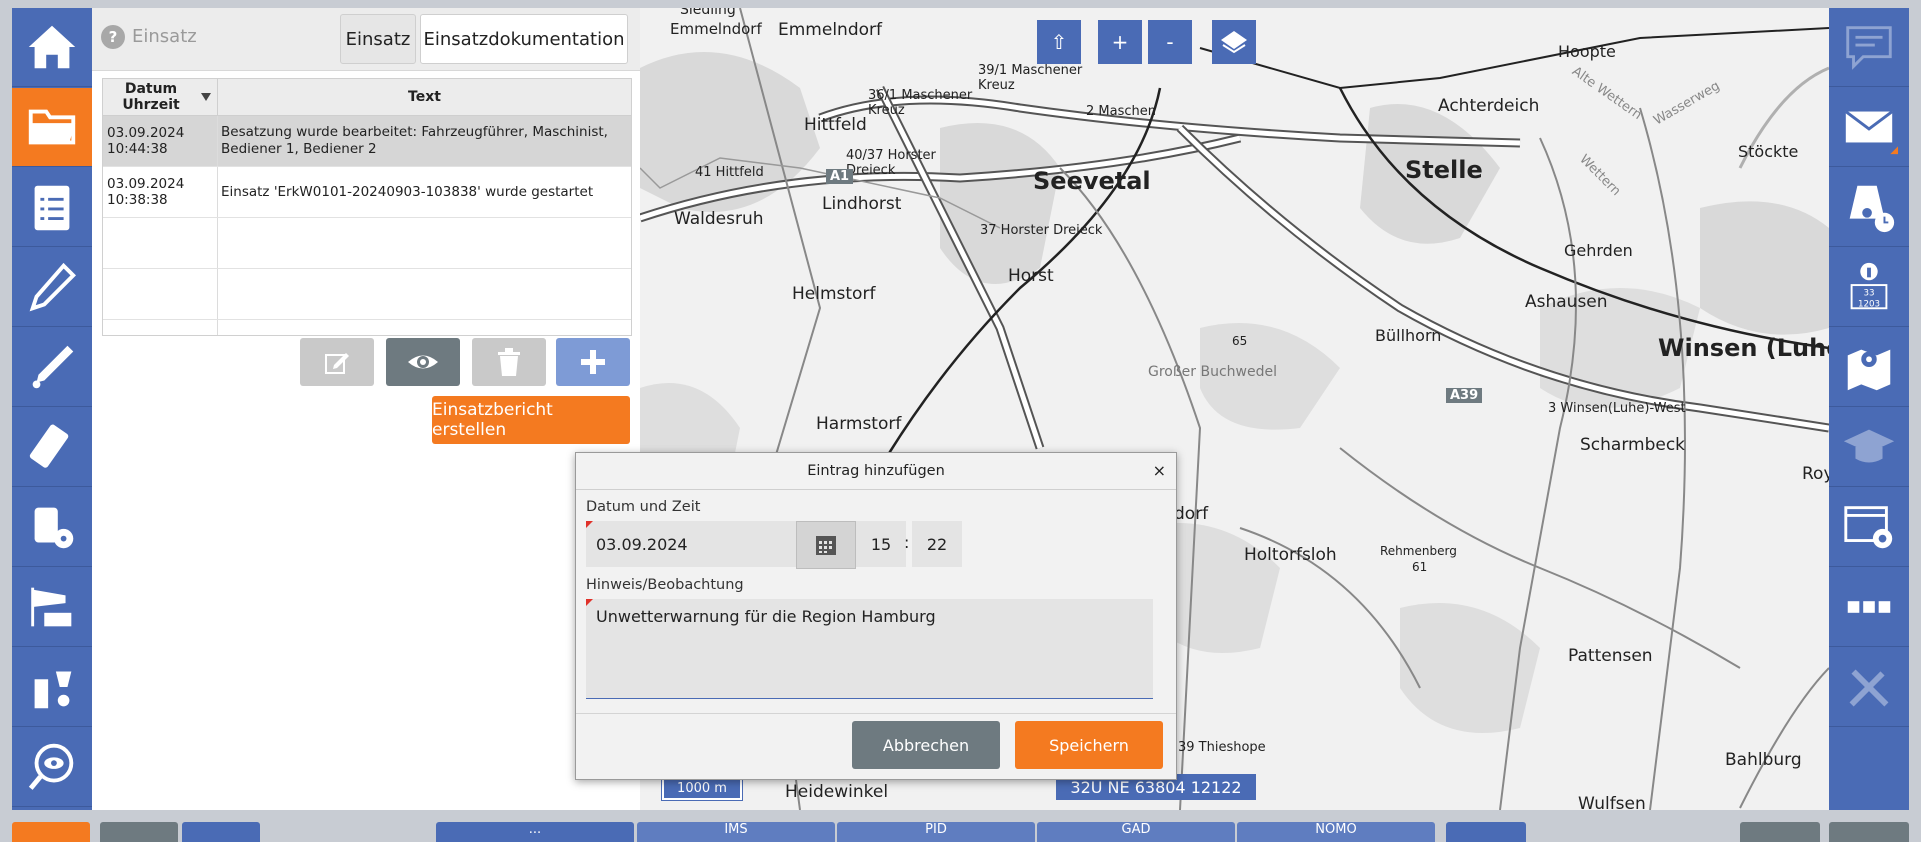 This screenshot has height=842, width=1921. What do you see at coordinates (859, 424) in the screenshot?
I see `map-label-harmstorf: Harmstorf` at bounding box center [859, 424].